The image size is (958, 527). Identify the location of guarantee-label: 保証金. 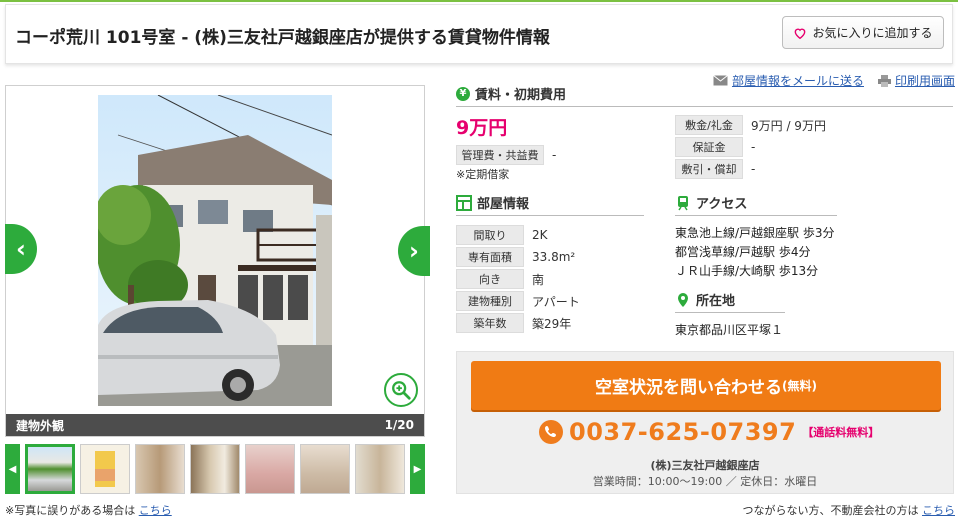
(709, 147).